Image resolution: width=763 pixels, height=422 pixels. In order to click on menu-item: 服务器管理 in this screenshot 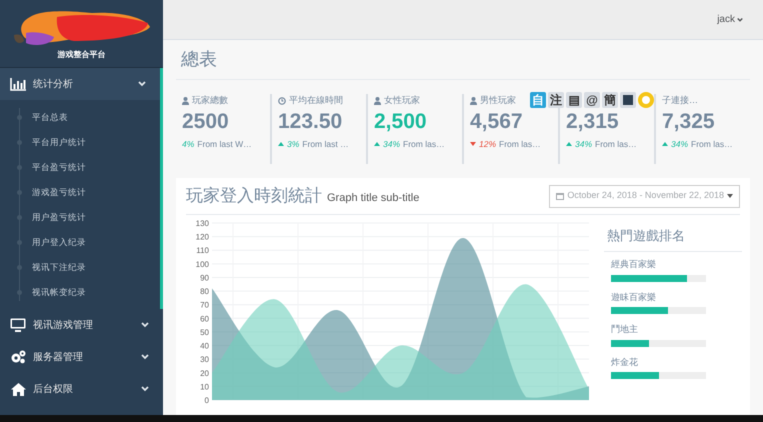, I will do `click(81, 357)`.